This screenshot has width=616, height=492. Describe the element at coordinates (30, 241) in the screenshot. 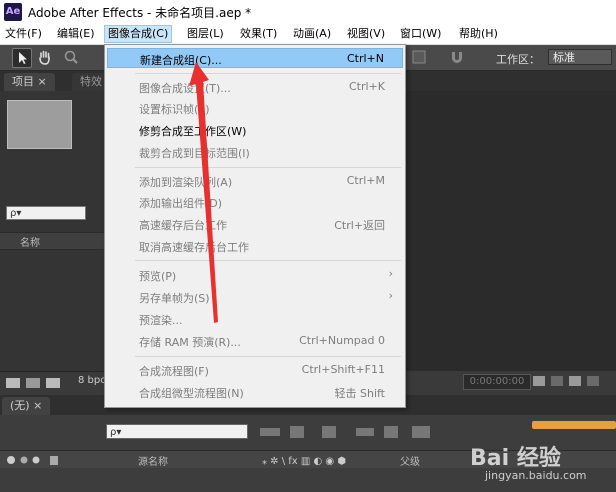

I see `column-name-label: 名称` at that location.